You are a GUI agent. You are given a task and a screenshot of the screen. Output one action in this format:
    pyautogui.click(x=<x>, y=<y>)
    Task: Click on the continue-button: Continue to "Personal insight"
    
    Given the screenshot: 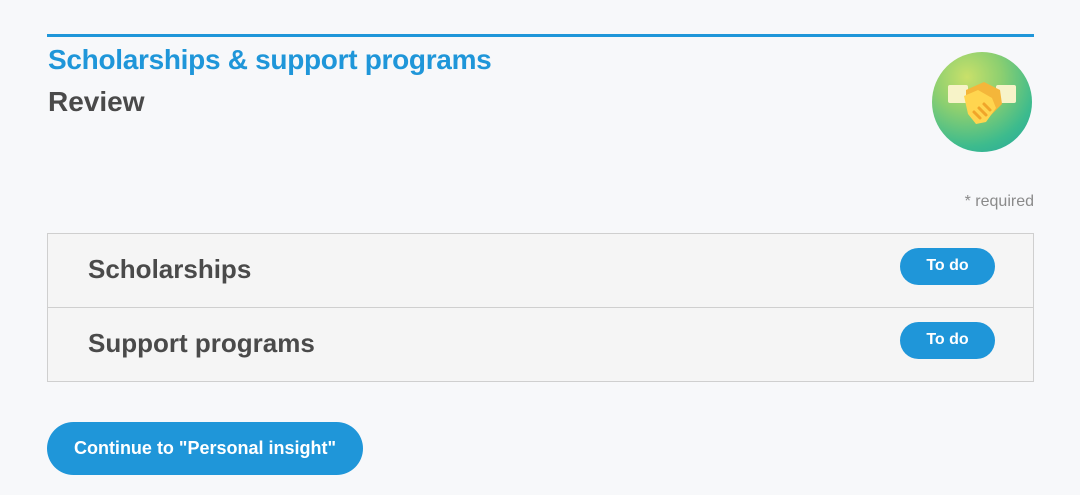 What is the action you would take?
    pyautogui.click(x=205, y=448)
    